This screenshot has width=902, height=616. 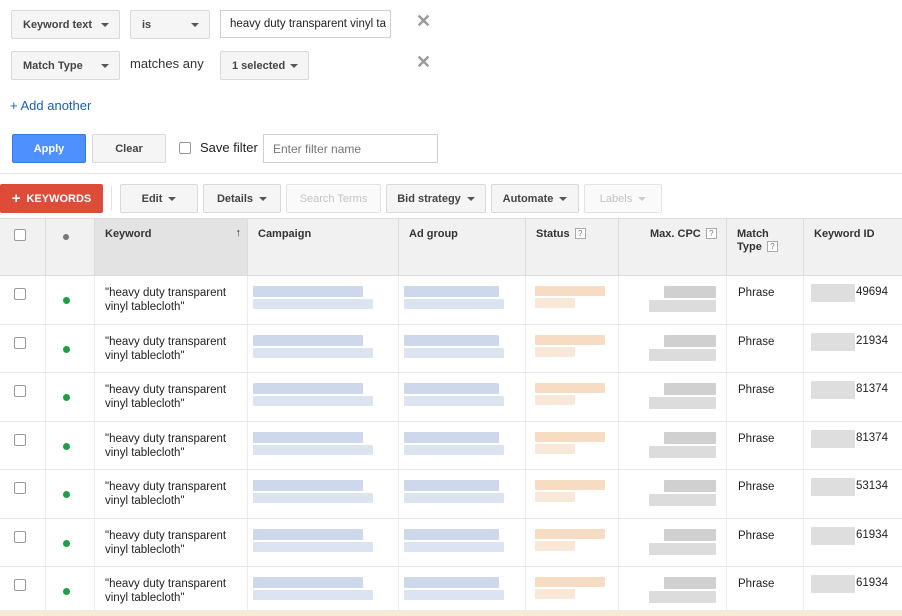 I want to click on column-header-keyword: Keyword ↑, so click(x=171, y=247).